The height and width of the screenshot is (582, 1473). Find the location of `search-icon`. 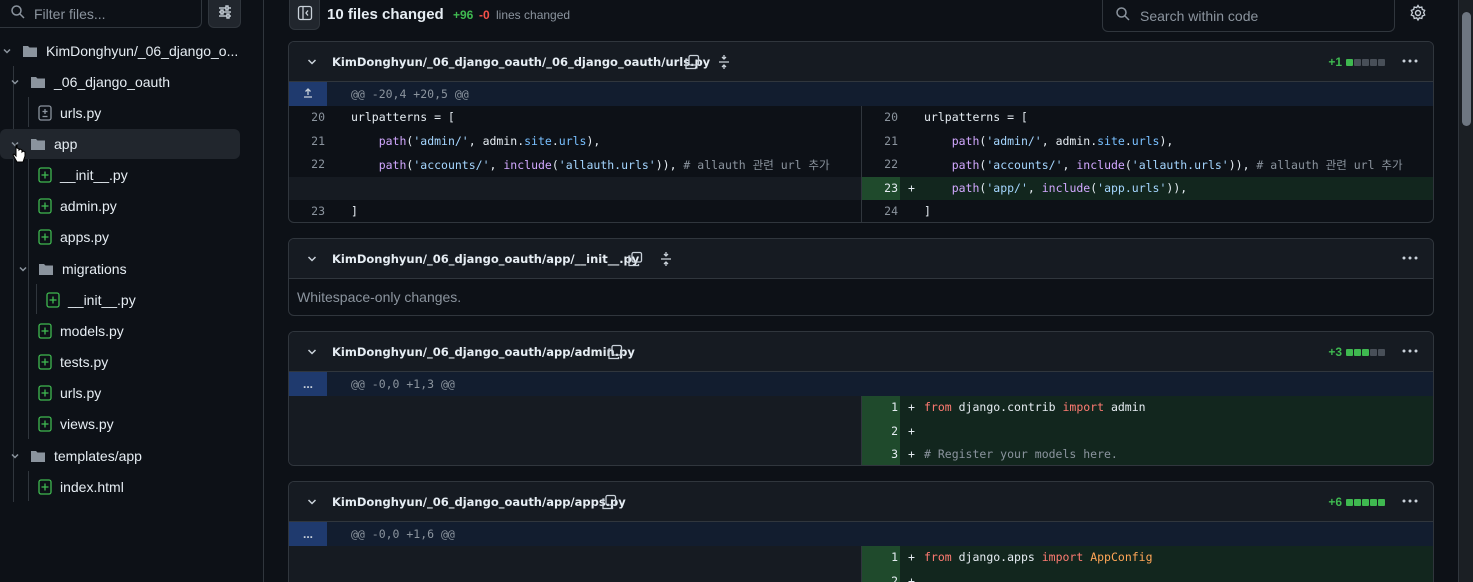

search-icon is located at coordinates (18, 13).